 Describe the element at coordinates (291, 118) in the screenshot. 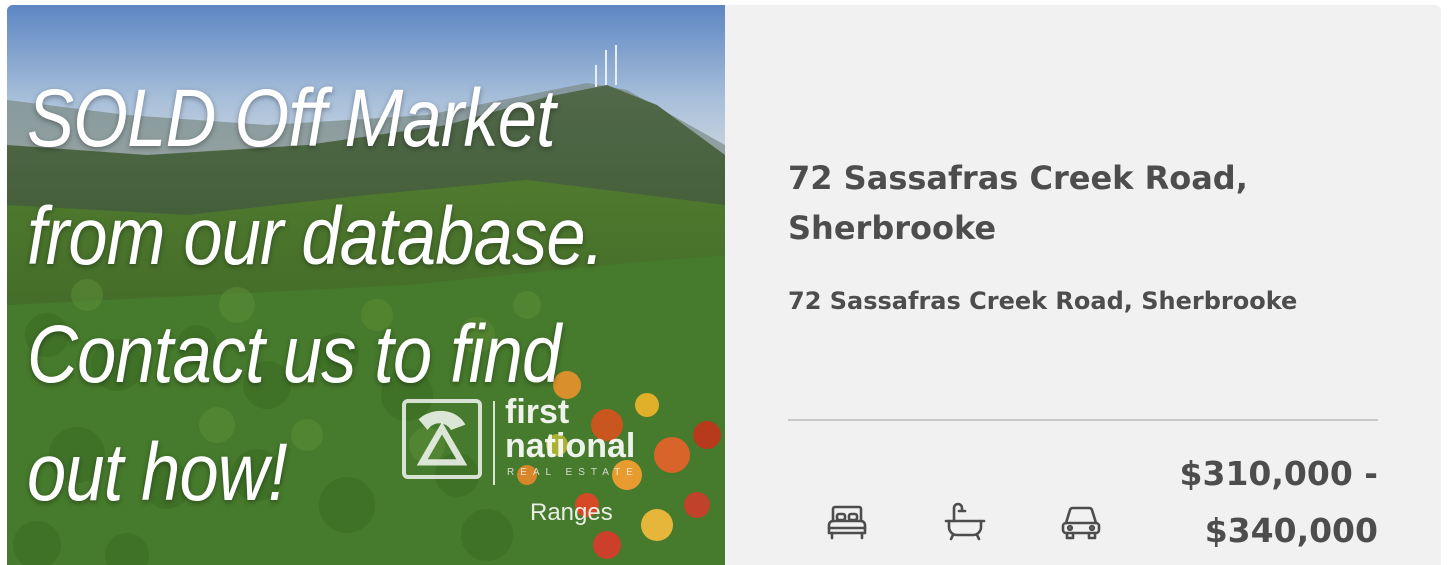

I see `promo-line-1: SOLD Off Market` at that location.